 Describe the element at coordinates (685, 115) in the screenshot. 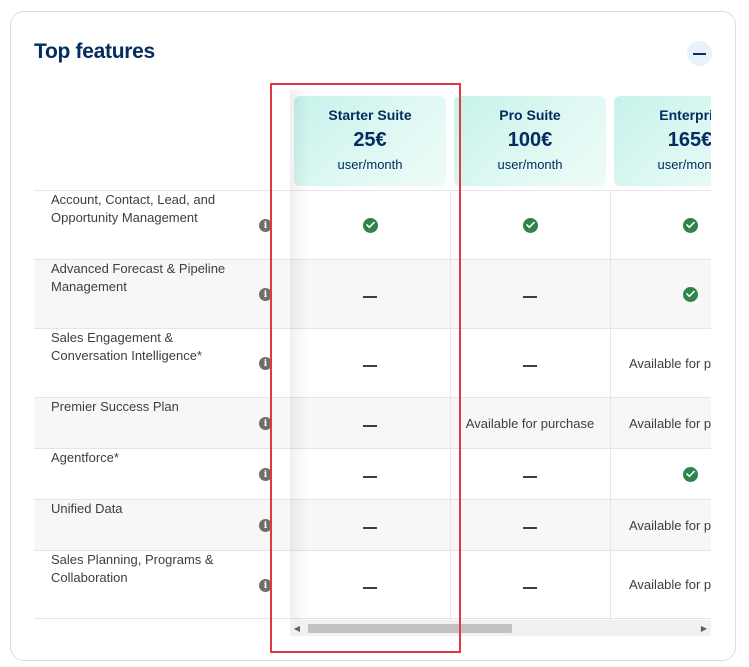

I see `plan-name: Enterpris` at that location.